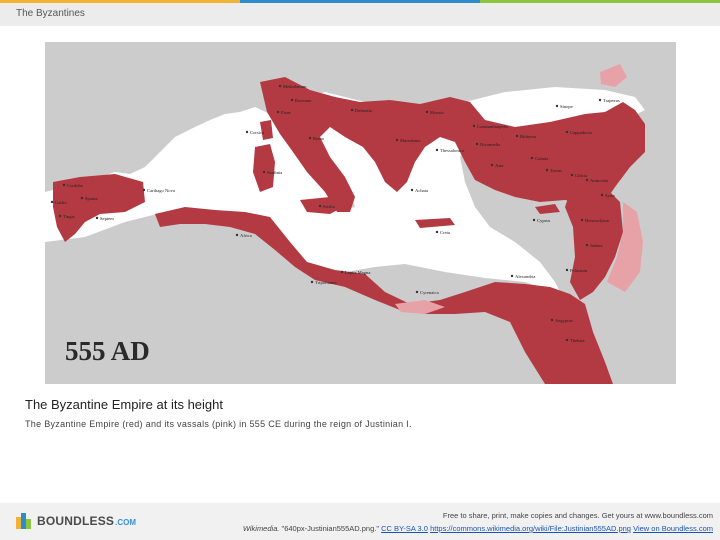 This screenshot has width=720, height=540. Describe the element at coordinates (492, 126) in the screenshot. I see `place-label: Constantinopolis` at that location.